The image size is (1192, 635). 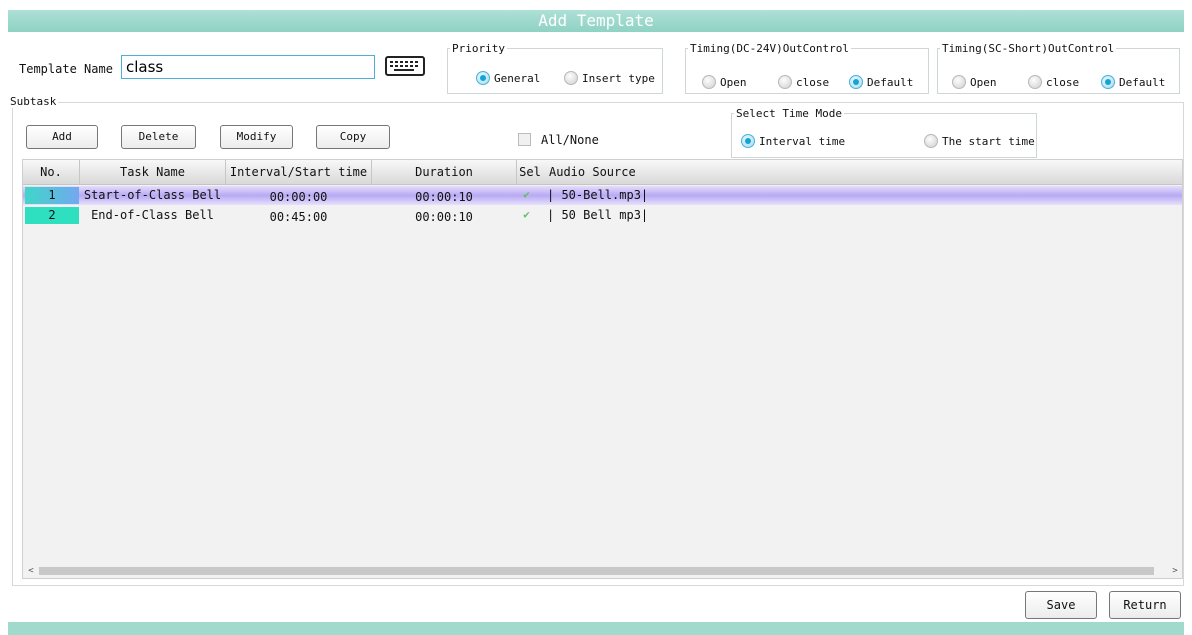 I want to click on horizontal-scrollbar: < >, so click(x=603, y=571).